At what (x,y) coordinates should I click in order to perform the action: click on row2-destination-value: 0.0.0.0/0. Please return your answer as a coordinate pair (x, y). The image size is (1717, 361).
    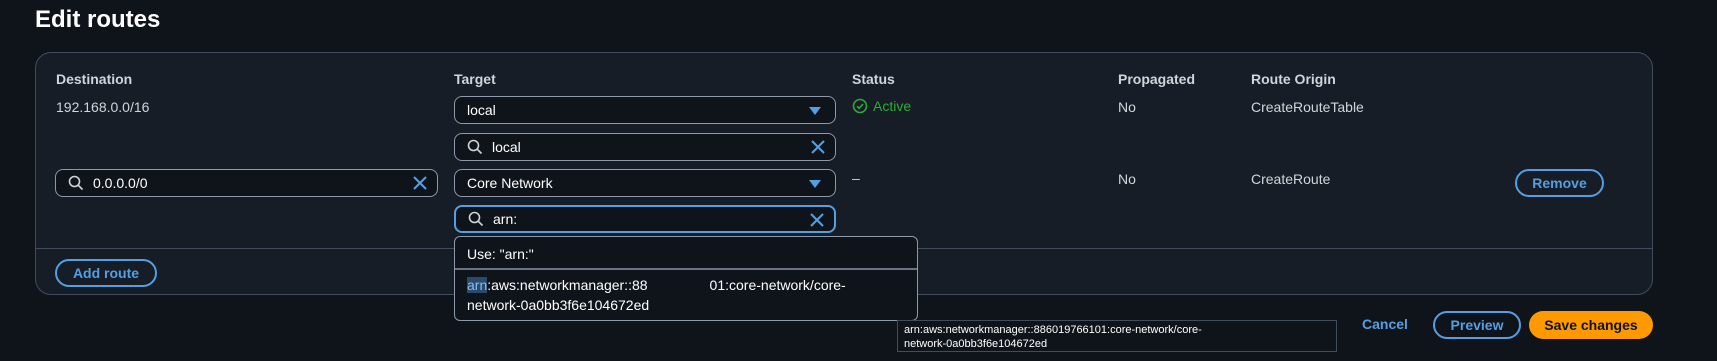
    Looking at the image, I should click on (120, 183).